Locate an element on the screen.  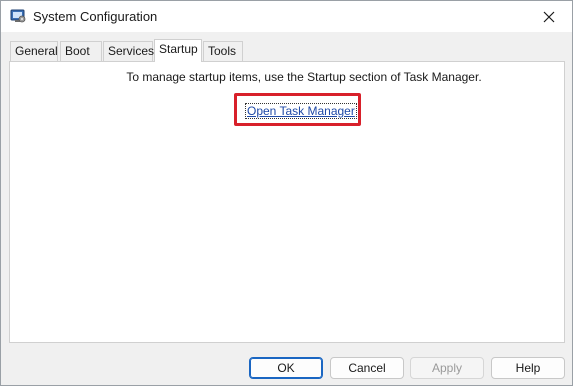
tab-label: Boot is located at coordinates (77, 51).